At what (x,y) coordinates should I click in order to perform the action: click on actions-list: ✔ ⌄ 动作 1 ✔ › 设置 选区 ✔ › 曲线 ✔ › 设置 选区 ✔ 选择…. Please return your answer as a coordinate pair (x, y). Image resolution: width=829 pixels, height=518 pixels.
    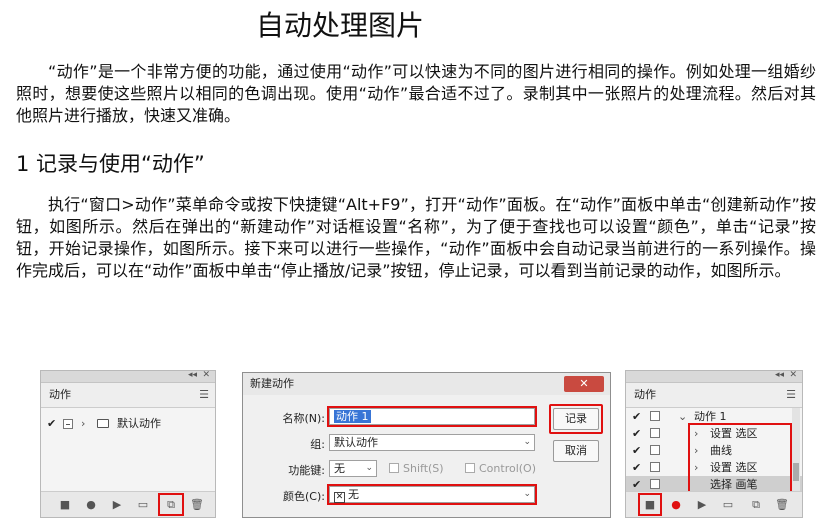
    Looking at the image, I should click on (714, 451).